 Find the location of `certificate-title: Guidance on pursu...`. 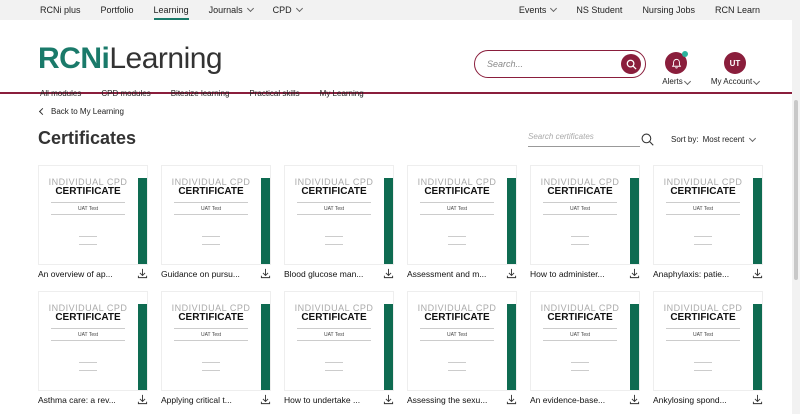

certificate-title: Guidance on pursu... is located at coordinates (208, 274).